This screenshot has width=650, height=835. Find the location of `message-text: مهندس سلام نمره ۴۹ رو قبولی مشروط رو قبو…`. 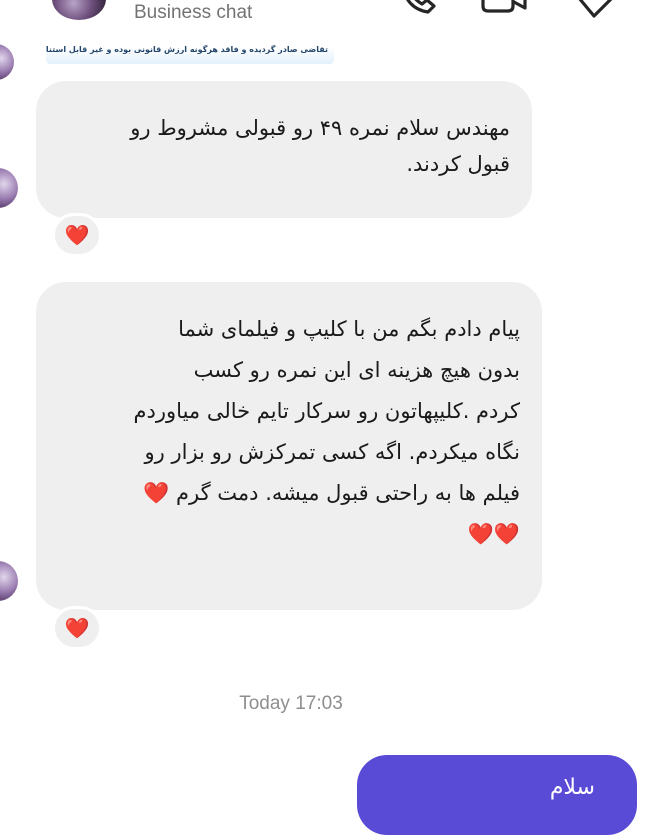

message-text: مهندس سلام نمره ۴۹ رو قبولی مشروط رو قبو… is located at coordinates (320, 146).